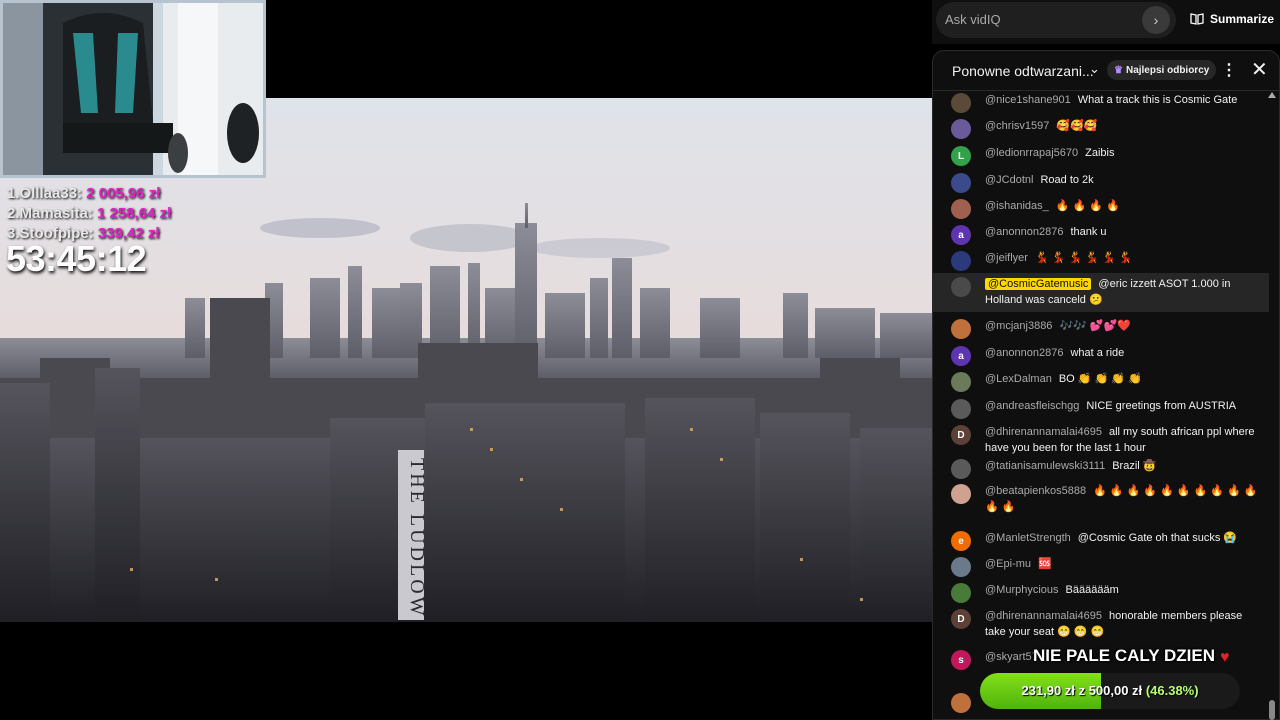 The width and height of the screenshot is (1280, 720). I want to click on crown-icon: ♛, so click(1118, 70).